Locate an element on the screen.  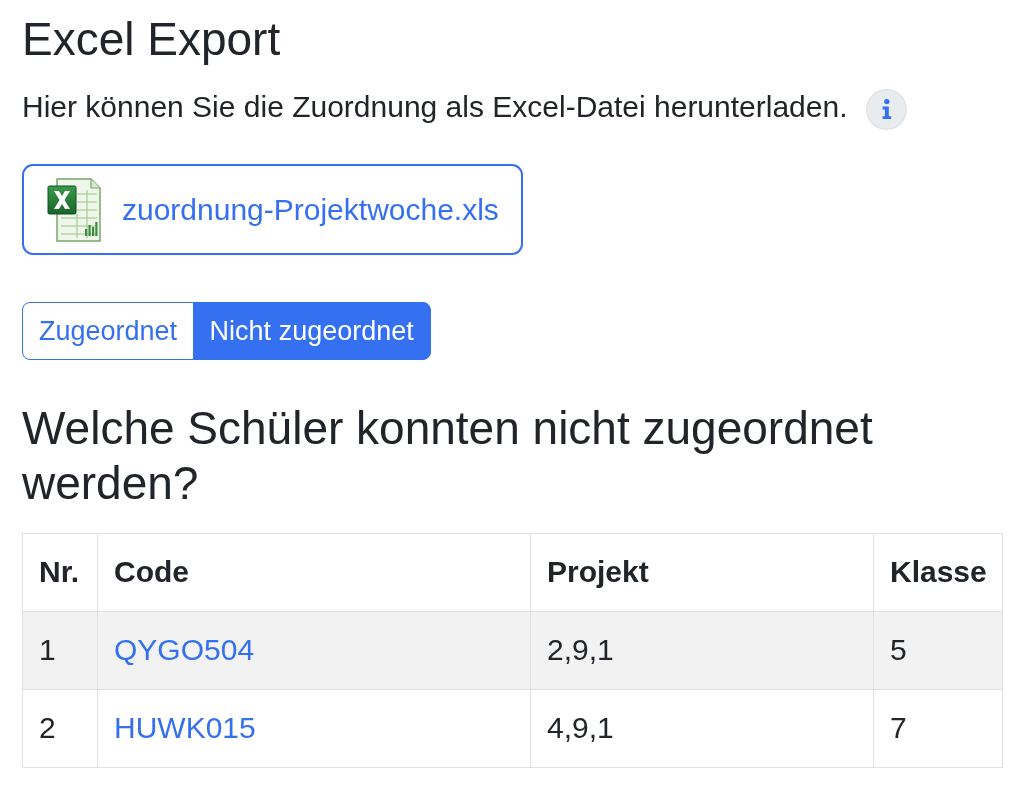
table-cell: 4,9,1 is located at coordinates (702, 728).